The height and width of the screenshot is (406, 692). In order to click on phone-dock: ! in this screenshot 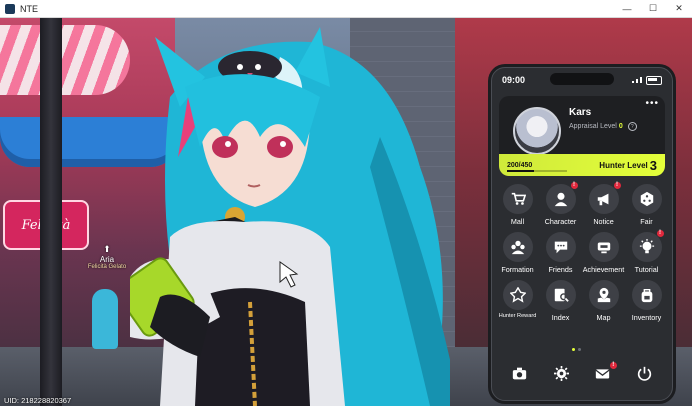, I will do `click(582, 376)`.